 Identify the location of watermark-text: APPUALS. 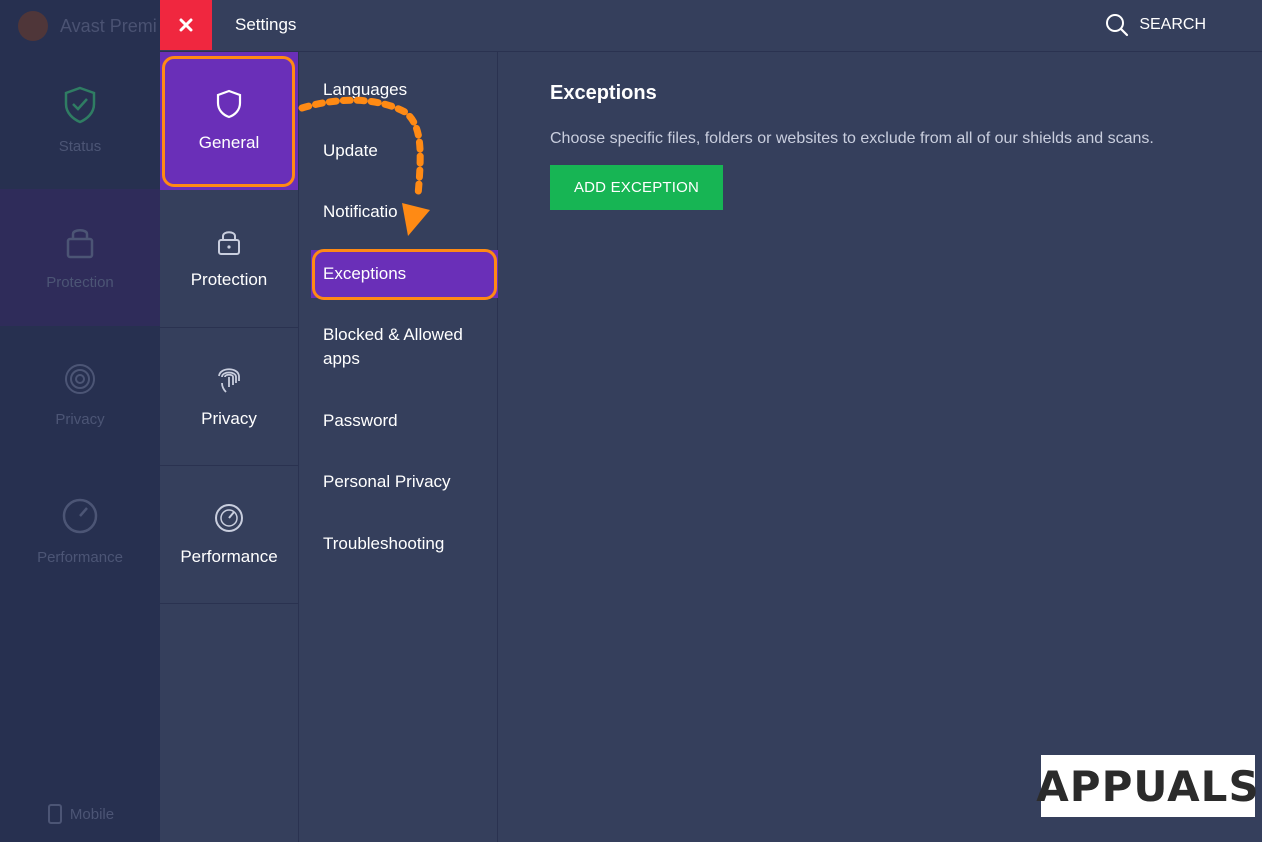
(1148, 786).